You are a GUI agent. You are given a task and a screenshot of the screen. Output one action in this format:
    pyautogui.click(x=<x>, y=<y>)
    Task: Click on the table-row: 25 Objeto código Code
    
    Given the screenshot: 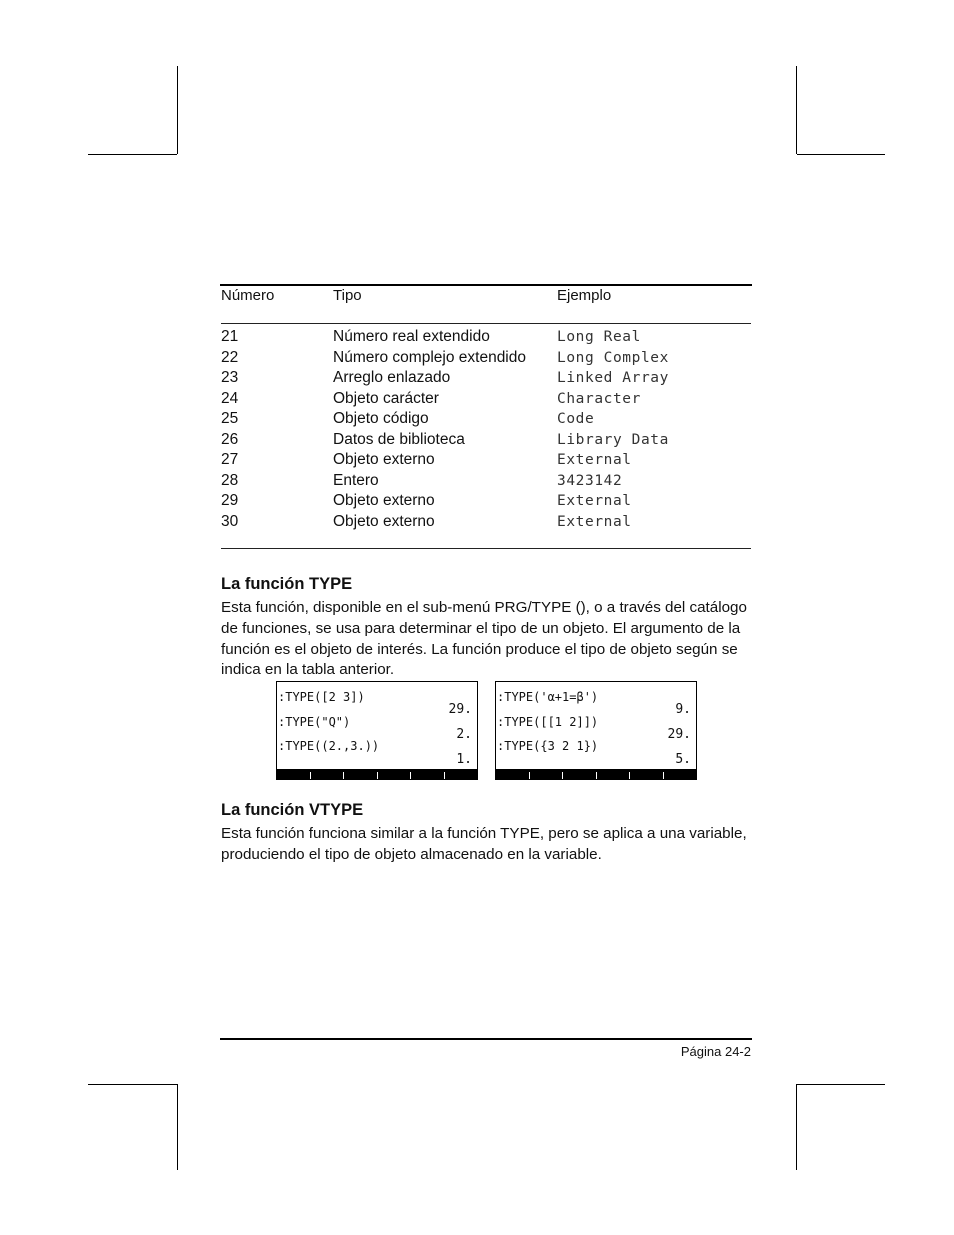 What is the action you would take?
    pyautogui.click(x=491, y=419)
    